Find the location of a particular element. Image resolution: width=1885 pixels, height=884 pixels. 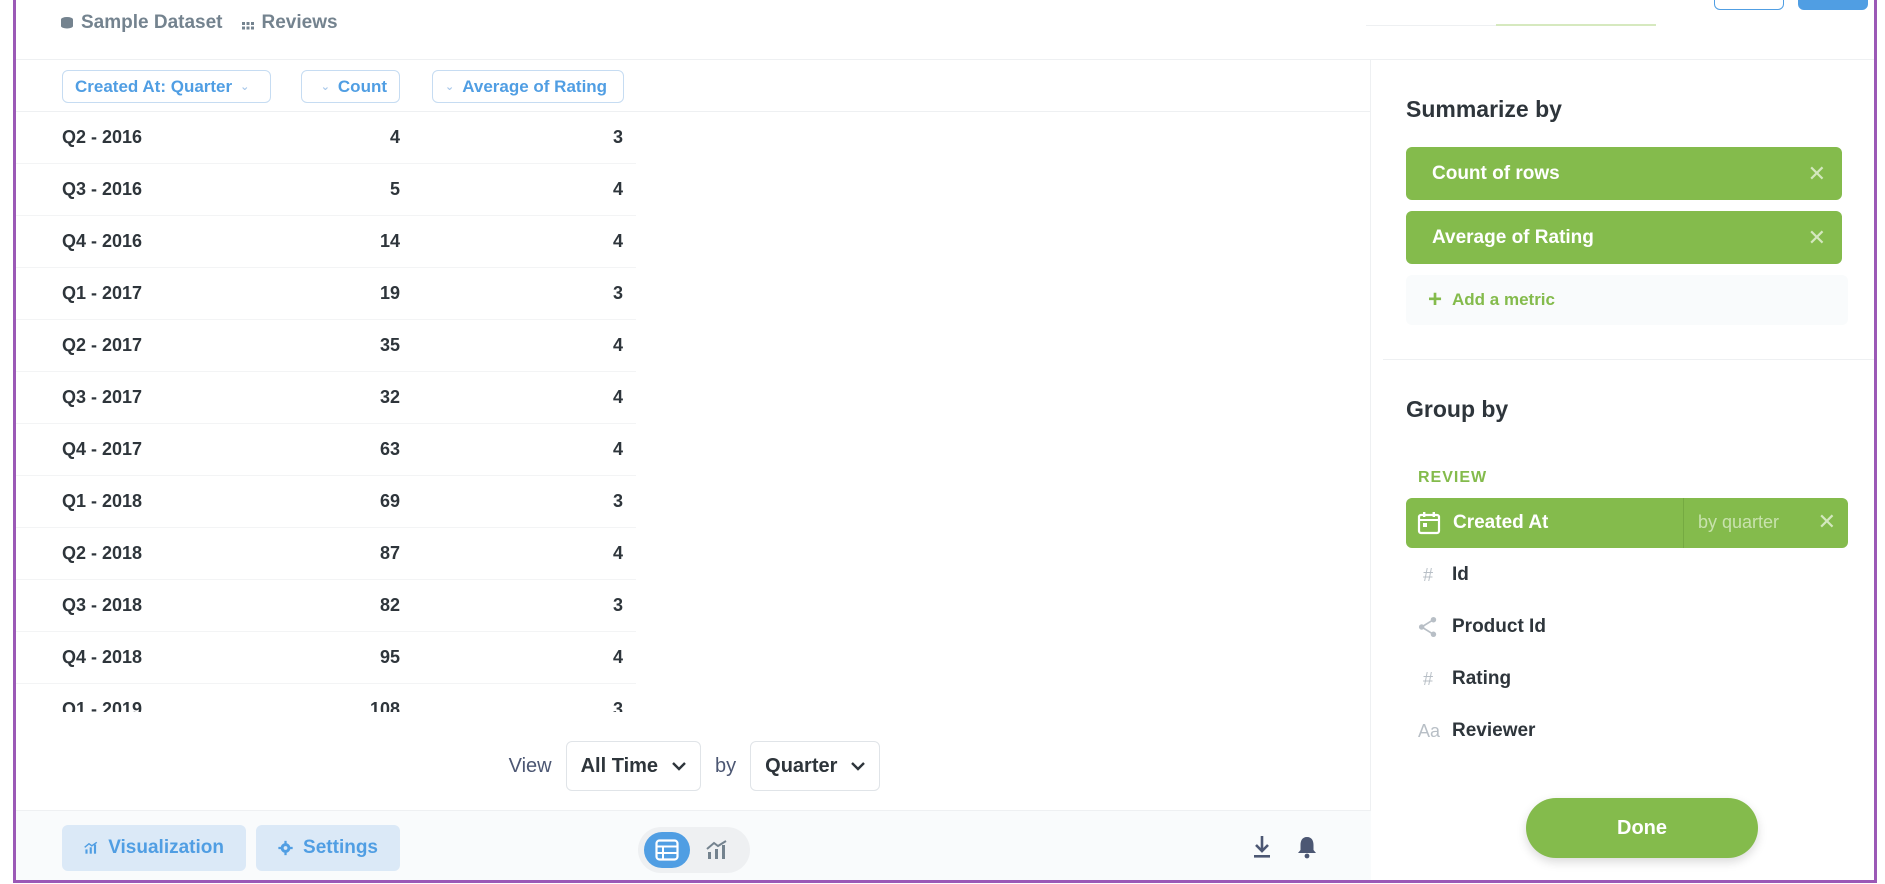

visualization-button: Visualization is located at coordinates (154, 848).